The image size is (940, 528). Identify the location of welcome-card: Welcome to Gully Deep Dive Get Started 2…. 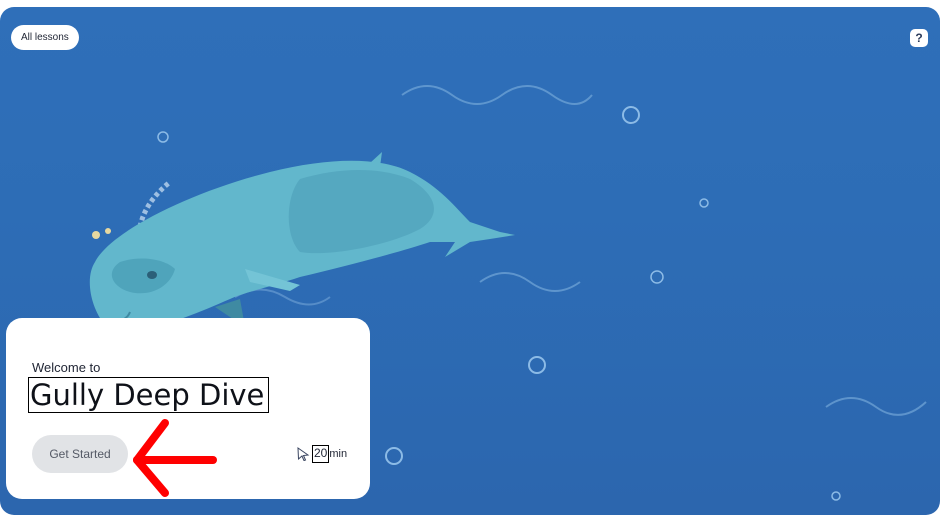
(188, 408).